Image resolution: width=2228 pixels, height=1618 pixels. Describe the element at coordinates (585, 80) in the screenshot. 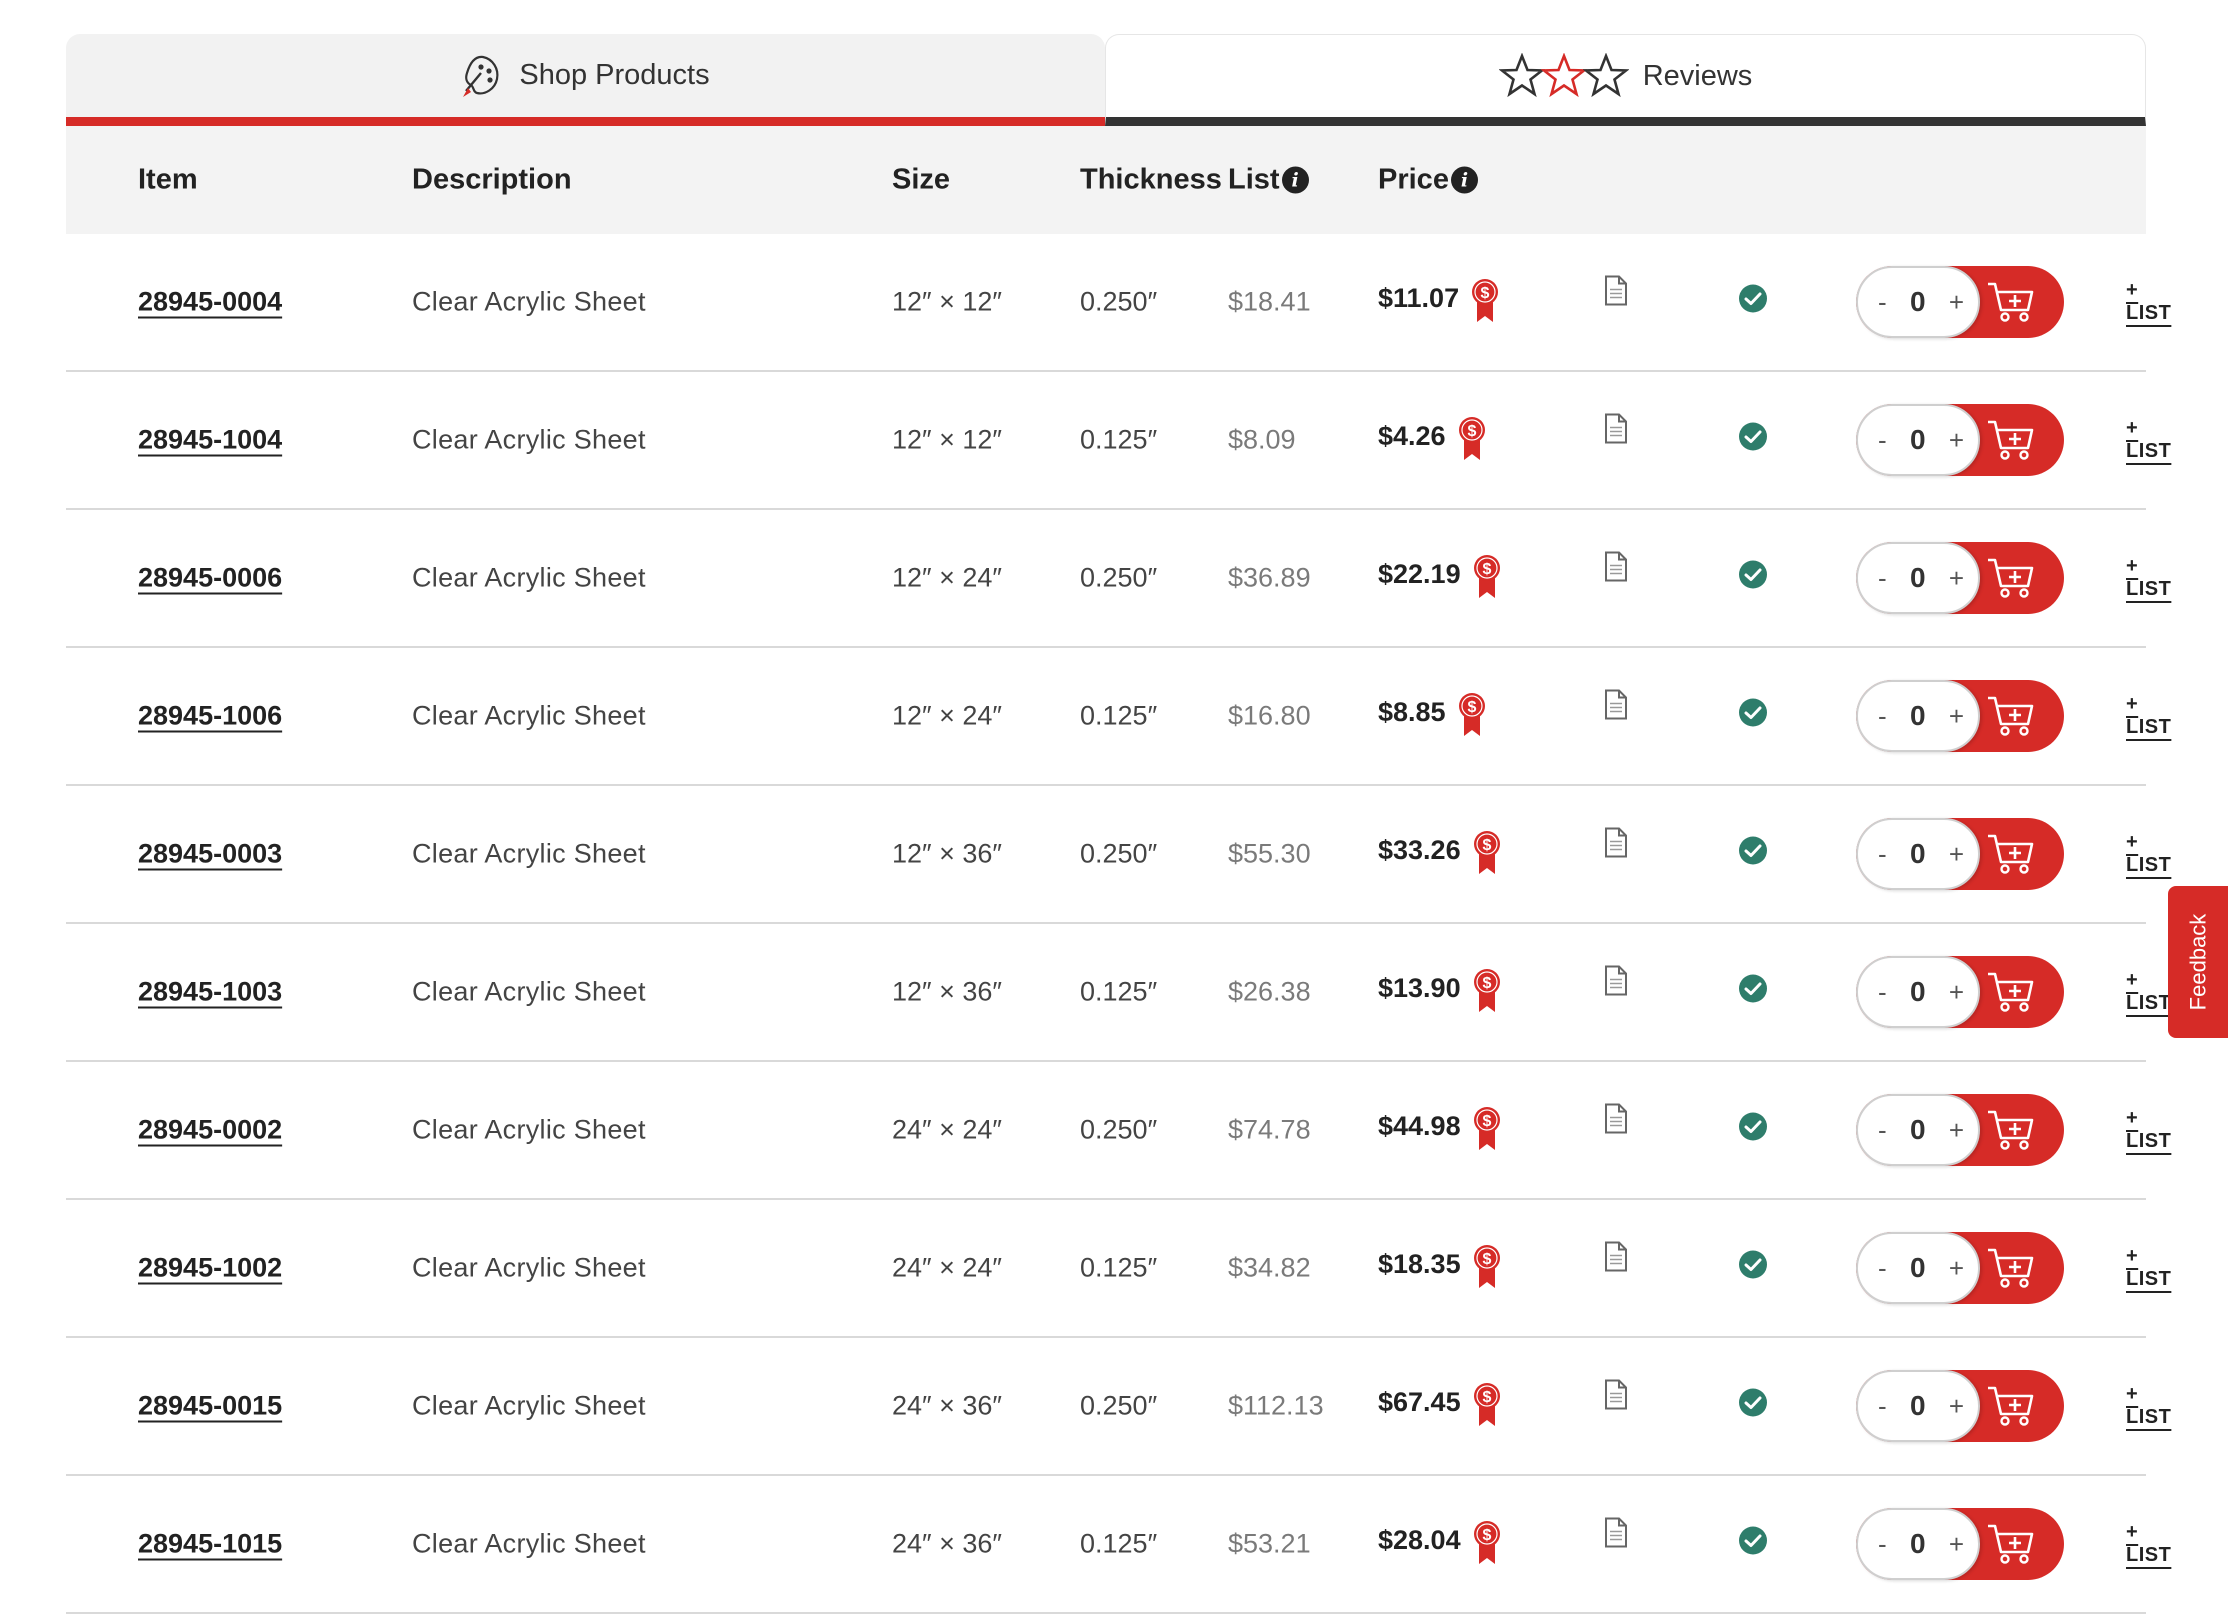

I see `tab-shop-products: Shop Products` at that location.